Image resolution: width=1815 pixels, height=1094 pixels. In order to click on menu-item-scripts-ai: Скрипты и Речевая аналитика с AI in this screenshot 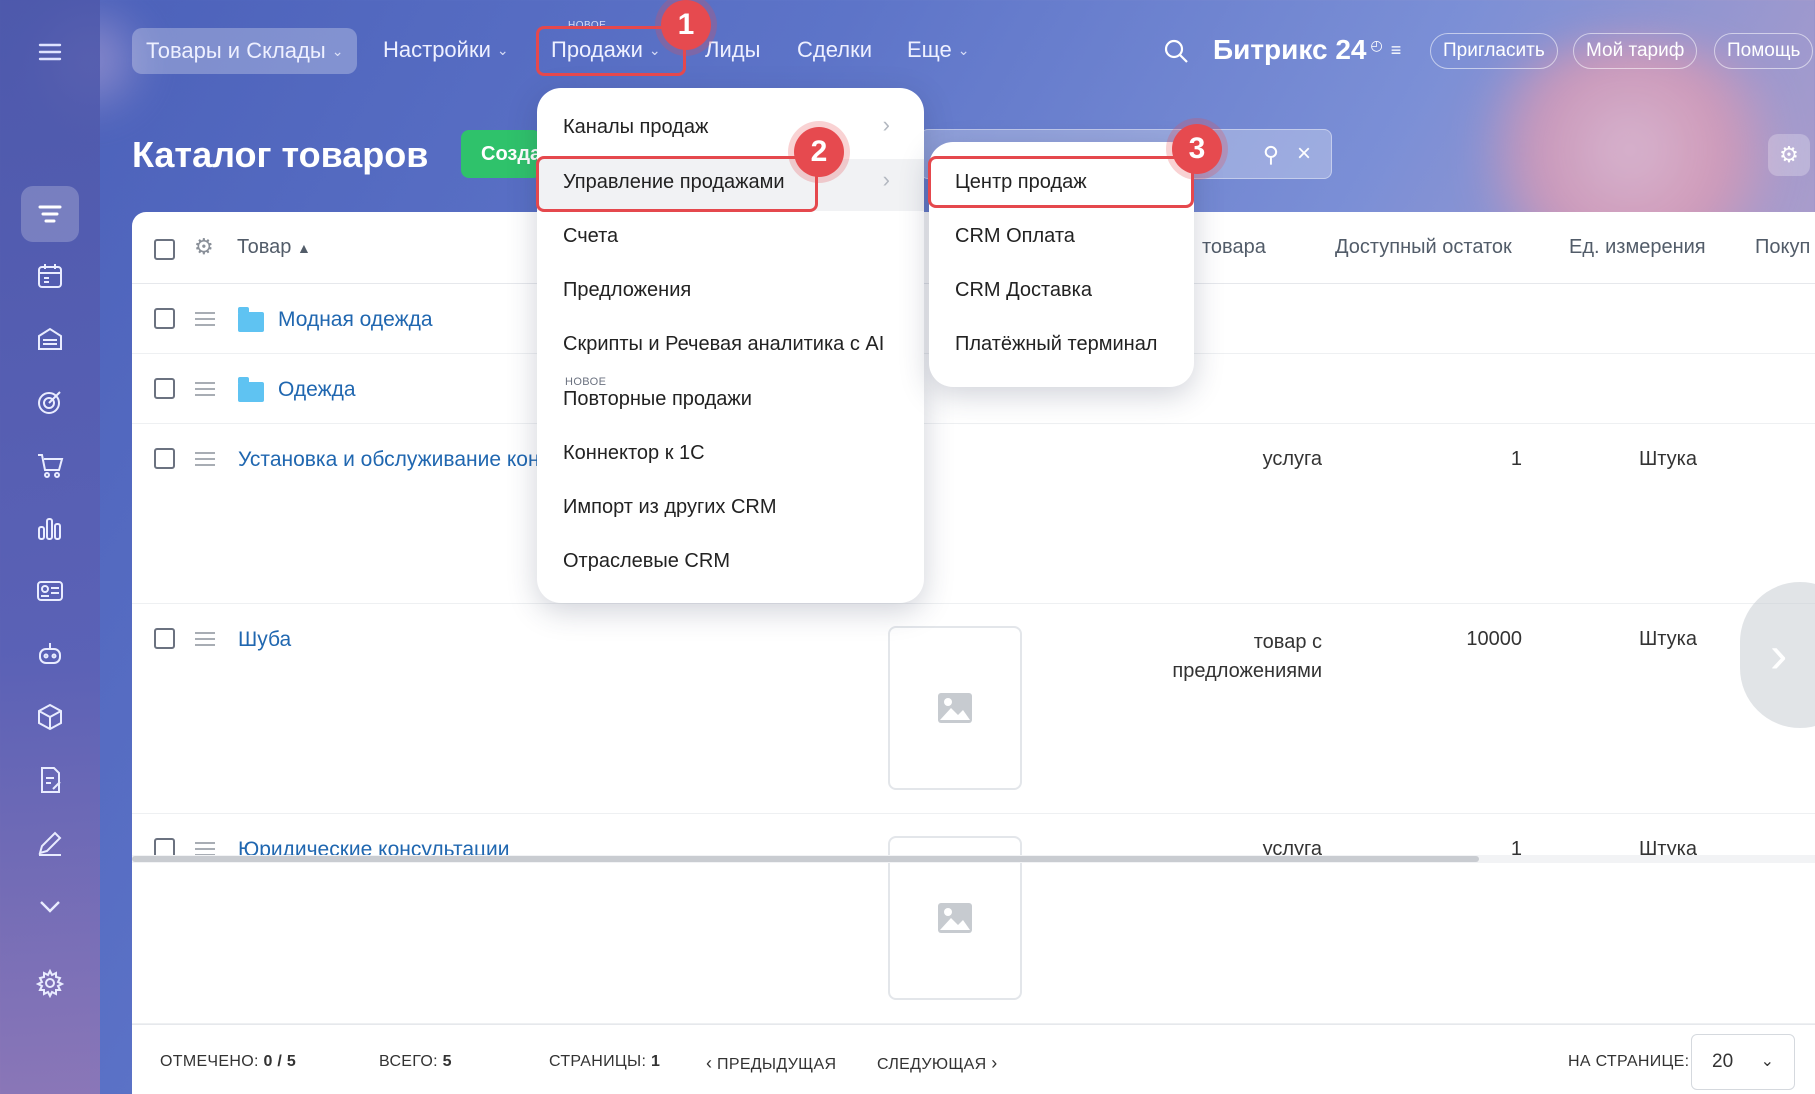, I will do `click(723, 344)`.